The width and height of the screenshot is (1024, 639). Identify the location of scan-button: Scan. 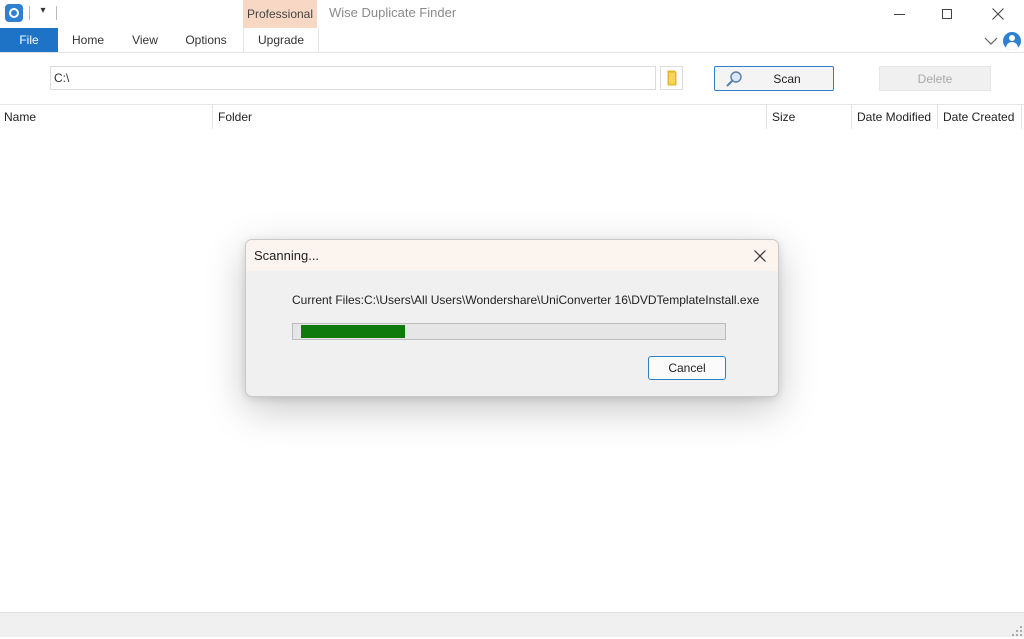
(774, 78).